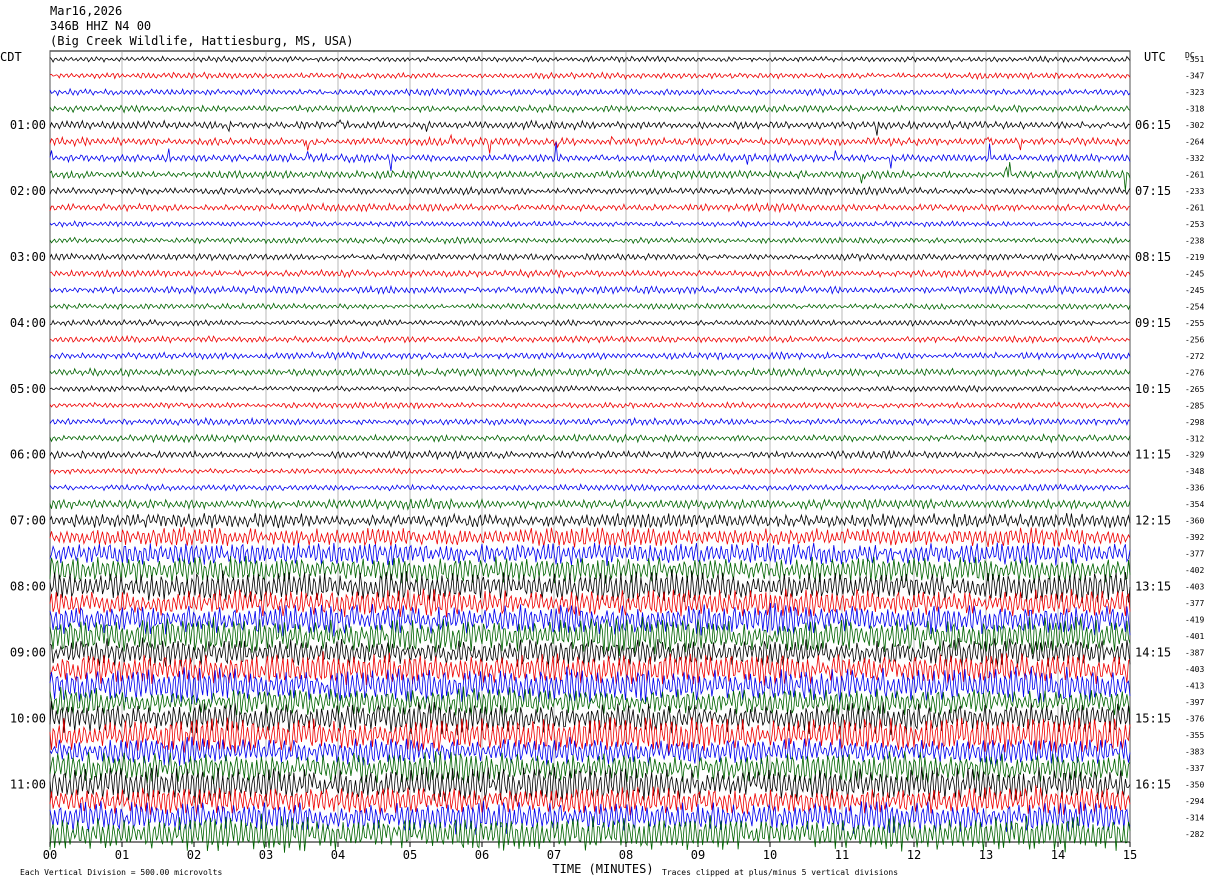 Image resolution: width=1210 pixels, height=886 pixels. What do you see at coordinates (28, 718) in the screenshot?
I see `cdt-time-label: 10:00` at bounding box center [28, 718].